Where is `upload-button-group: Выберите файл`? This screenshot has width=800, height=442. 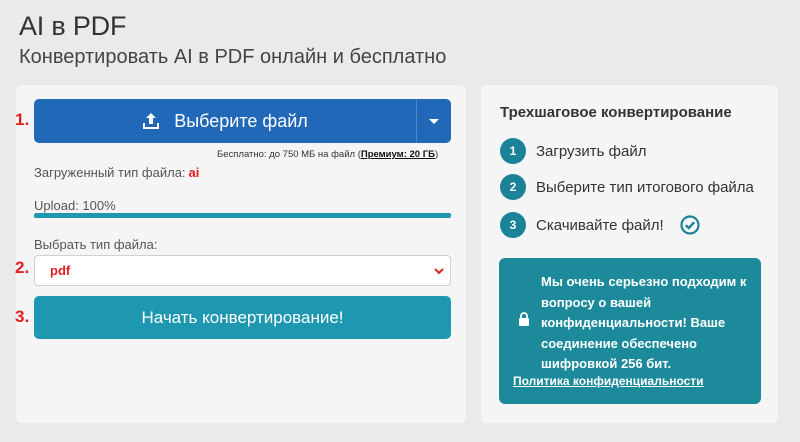 upload-button-group: Выберите файл is located at coordinates (242, 121).